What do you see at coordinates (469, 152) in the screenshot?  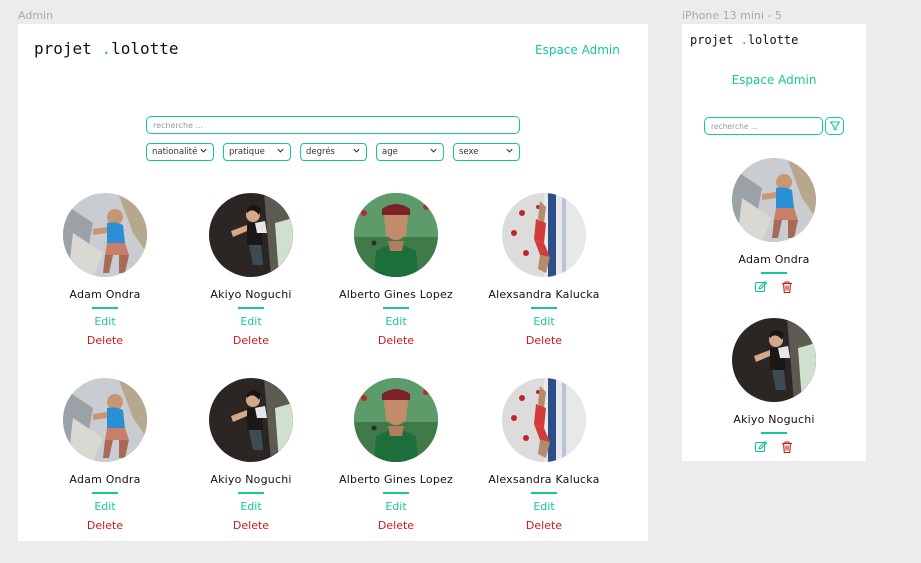 I see `filter-label: sexe` at bounding box center [469, 152].